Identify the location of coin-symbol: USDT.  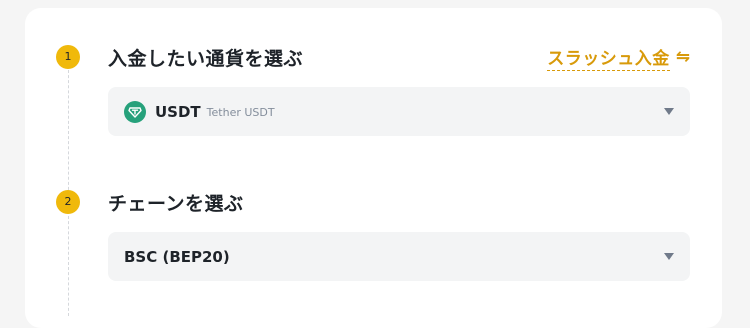
(178, 111).